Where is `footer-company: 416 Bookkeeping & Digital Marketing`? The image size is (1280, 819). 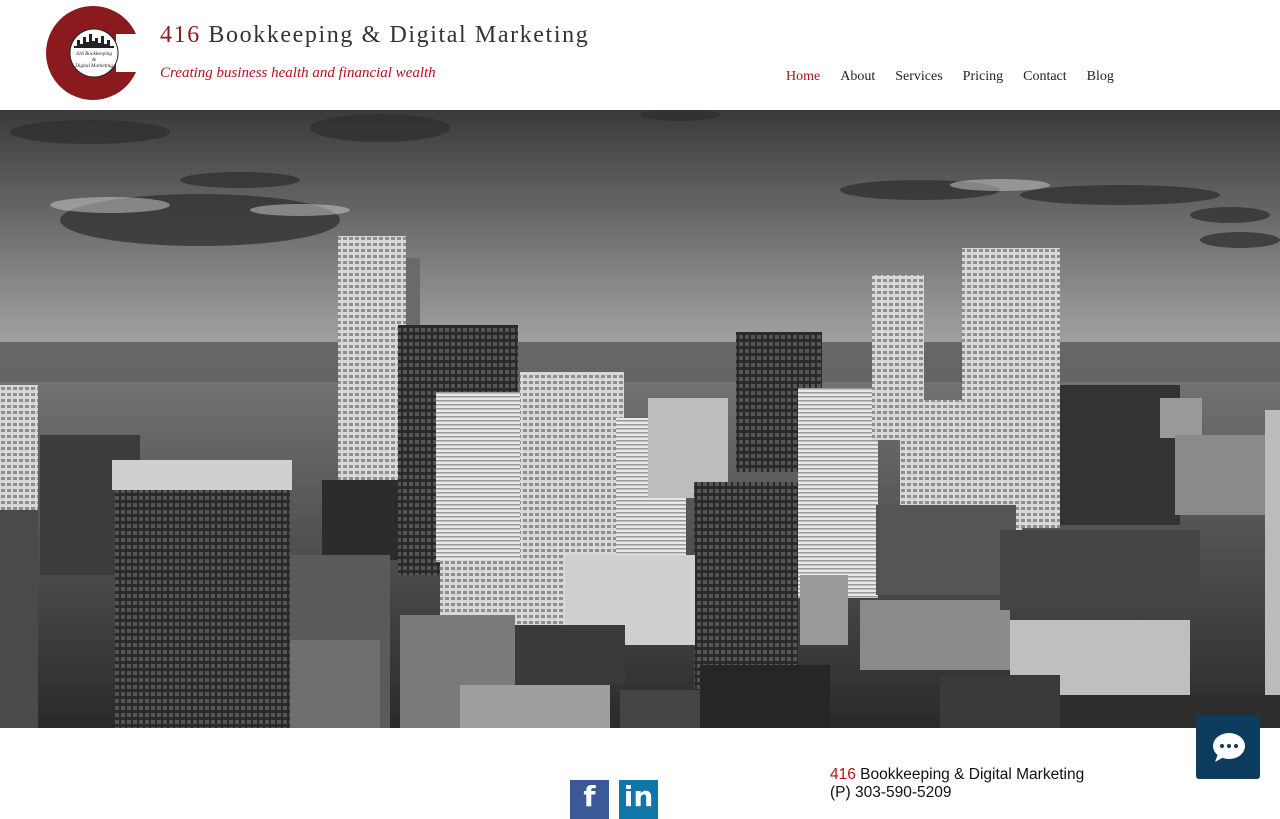 footer-company: 416 Bookkeeping & Digital Marketing is located at coordinates (957, 775).